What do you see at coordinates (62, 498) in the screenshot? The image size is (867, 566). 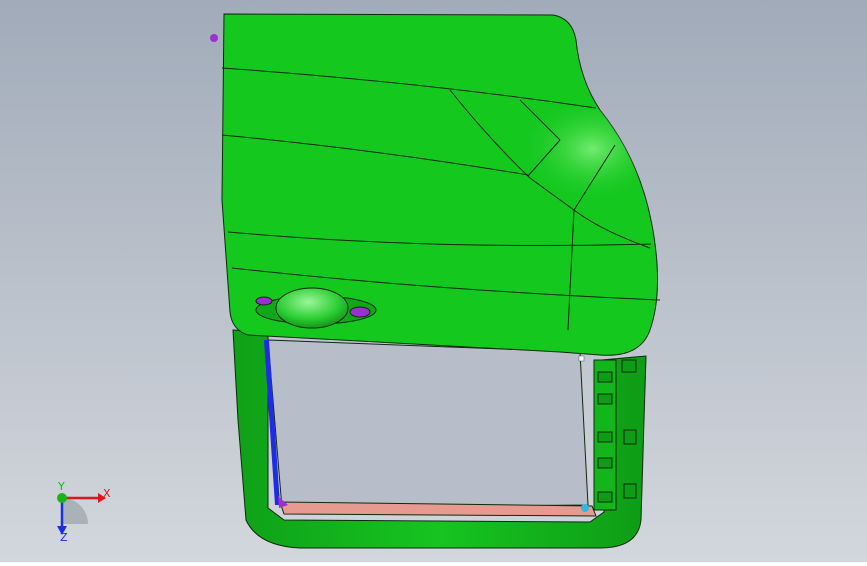 I see `y-axis-arrow-icon` at bounding box center [62, 498].